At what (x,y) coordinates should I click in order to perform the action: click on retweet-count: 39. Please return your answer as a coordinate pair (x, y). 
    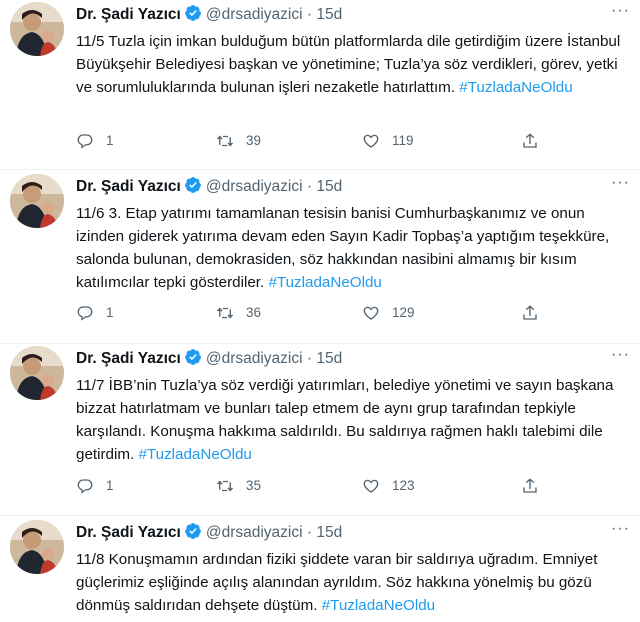
    Looking at the image, I should click on (254, 140).